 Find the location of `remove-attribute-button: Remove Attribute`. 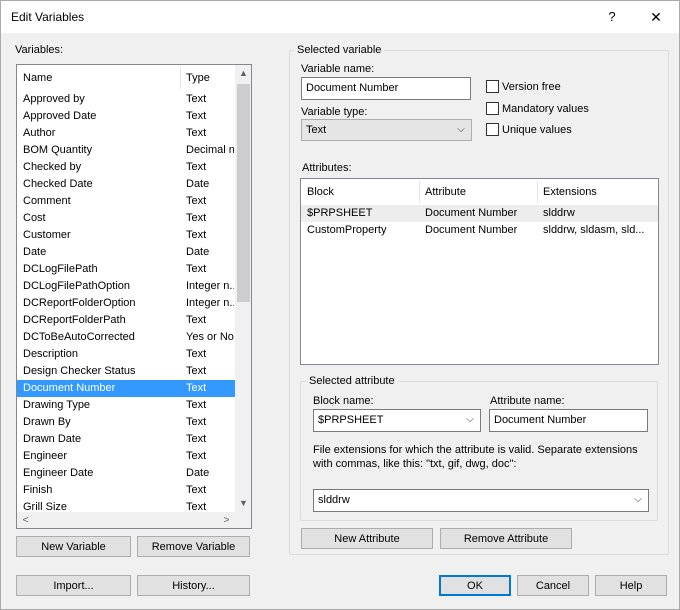

remove-attribute-button: Remove Attribute is located at coordinates (506, 538).